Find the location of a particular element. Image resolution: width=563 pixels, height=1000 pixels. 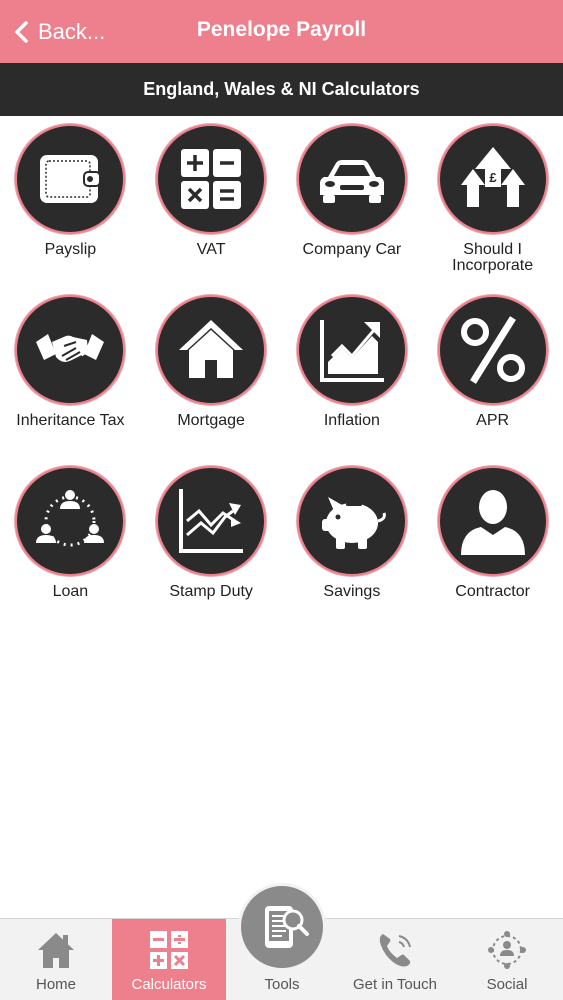

percent-icon is located at coordinates (492, 350).